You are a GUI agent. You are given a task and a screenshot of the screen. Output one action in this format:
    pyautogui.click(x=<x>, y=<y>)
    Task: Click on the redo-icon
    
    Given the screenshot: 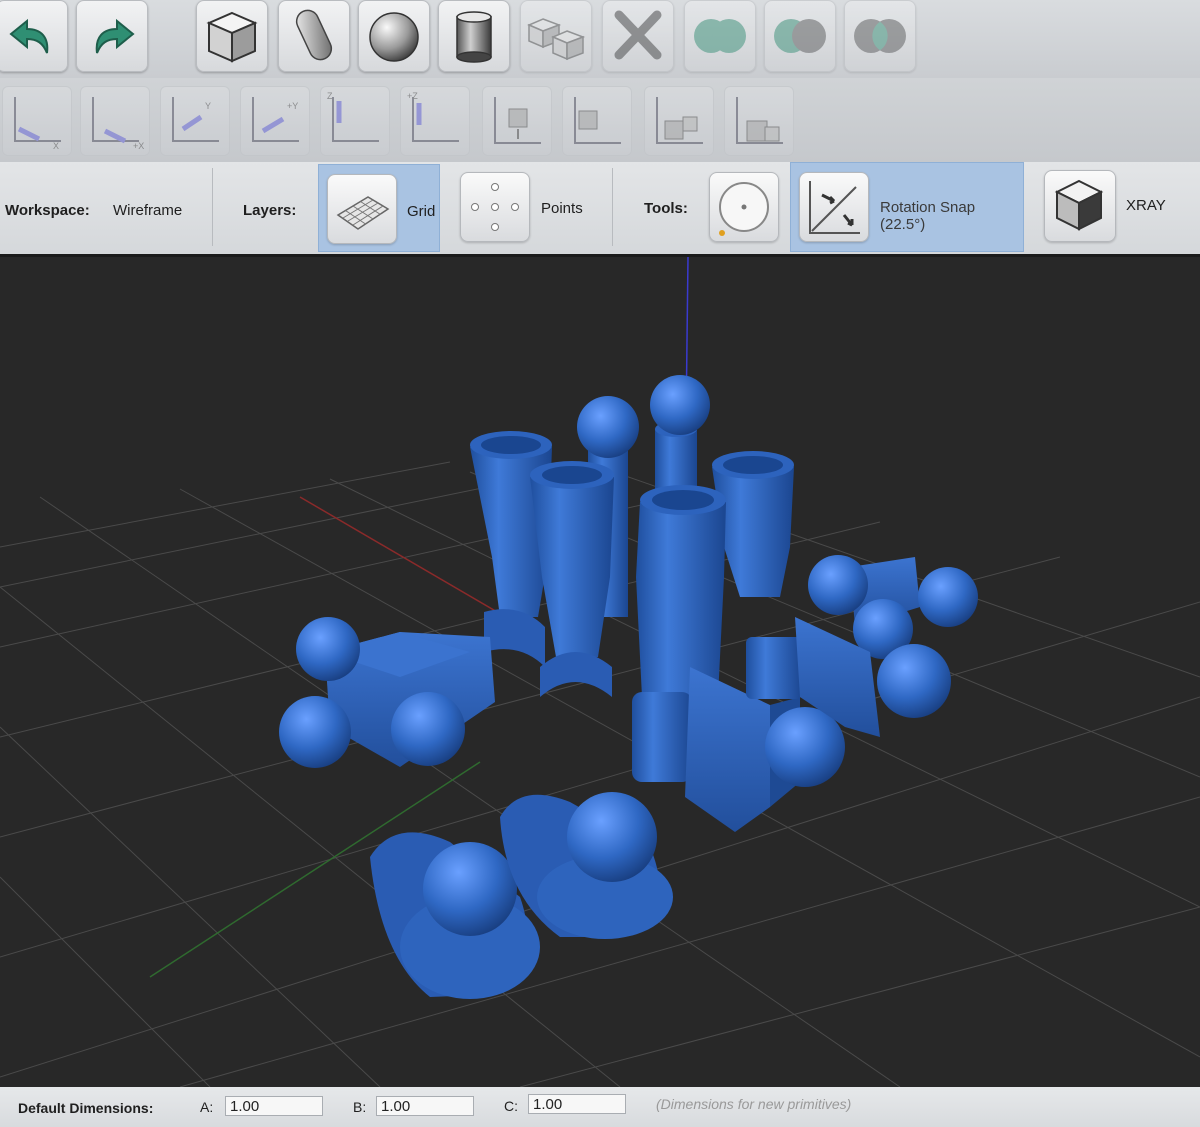 What is the action you would take?
    pyautogui.click(x=115, y=36)
    